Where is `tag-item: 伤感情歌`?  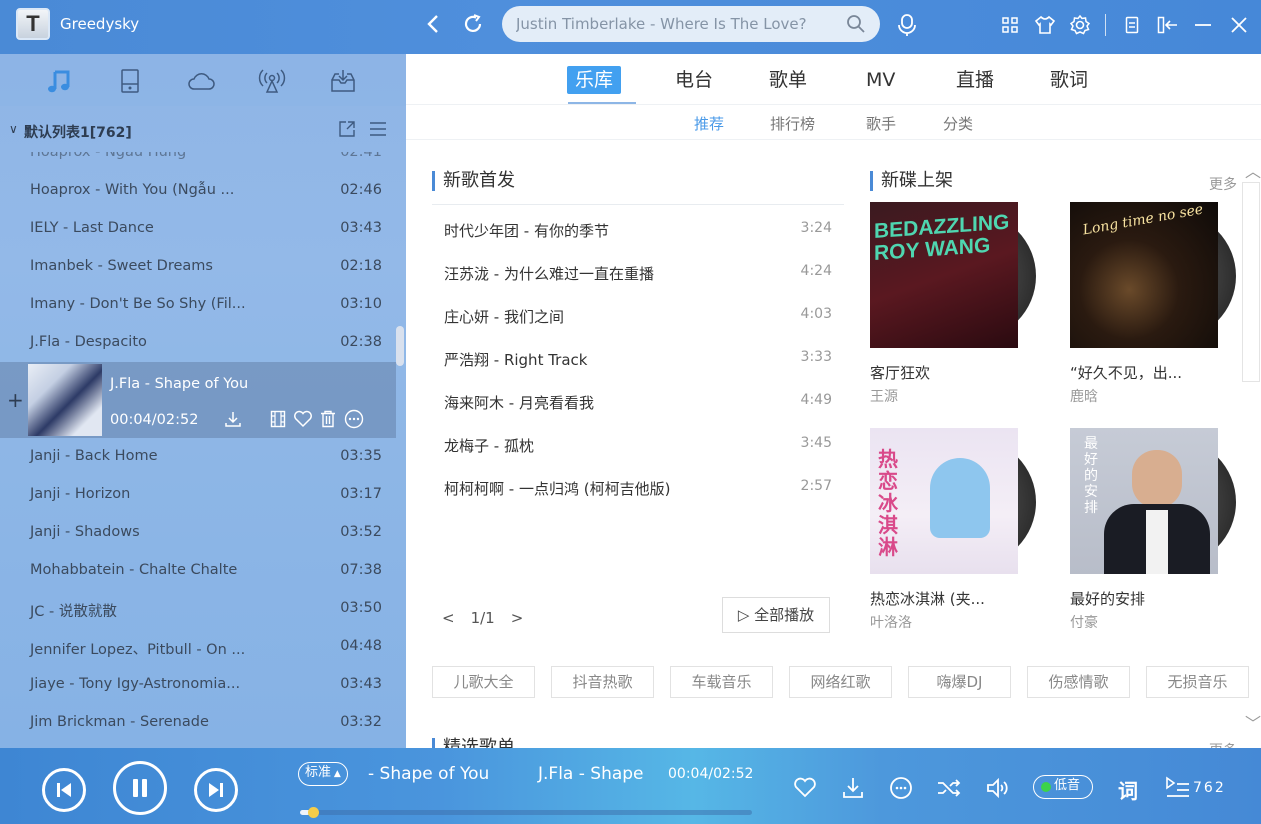 tag-item: 伤感情歌 is located at coordinates (1078, 682).